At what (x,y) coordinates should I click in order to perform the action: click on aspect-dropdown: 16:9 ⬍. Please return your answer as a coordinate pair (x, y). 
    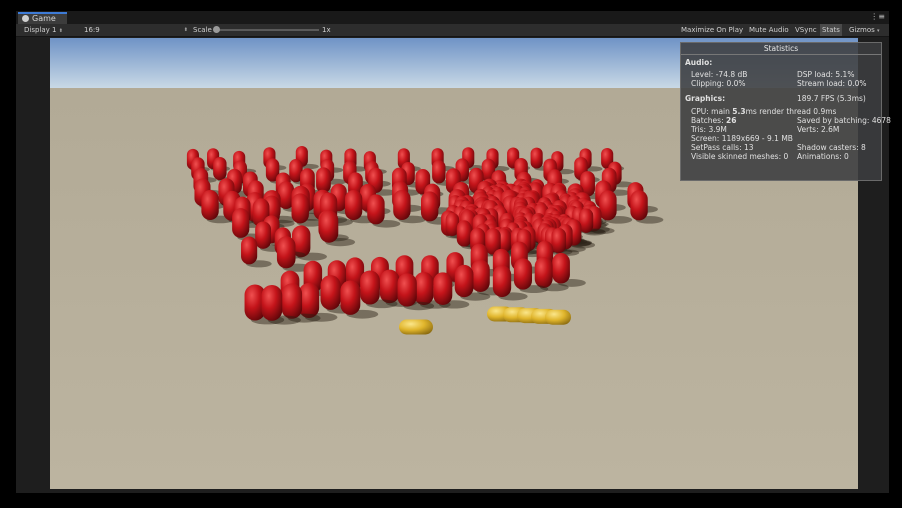
    Looking at the image, I should click on (136, 30).